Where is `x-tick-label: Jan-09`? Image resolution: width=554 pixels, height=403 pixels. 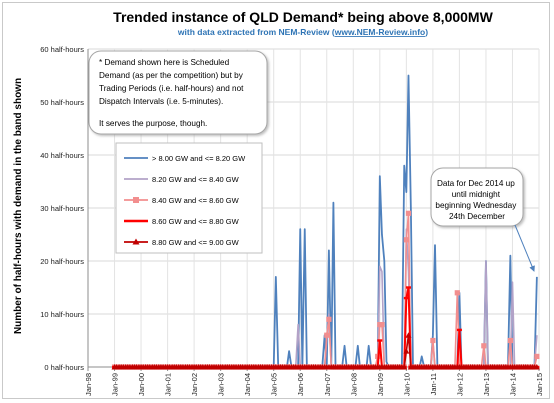
x-tick-label: Jan-09 is located at coordinates (380, 384).